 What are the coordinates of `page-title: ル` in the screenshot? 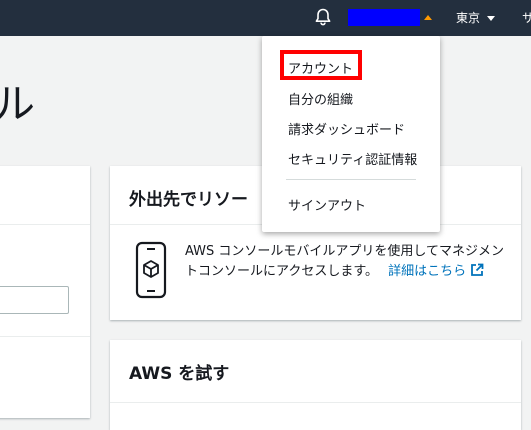 It's located at (18, 104).